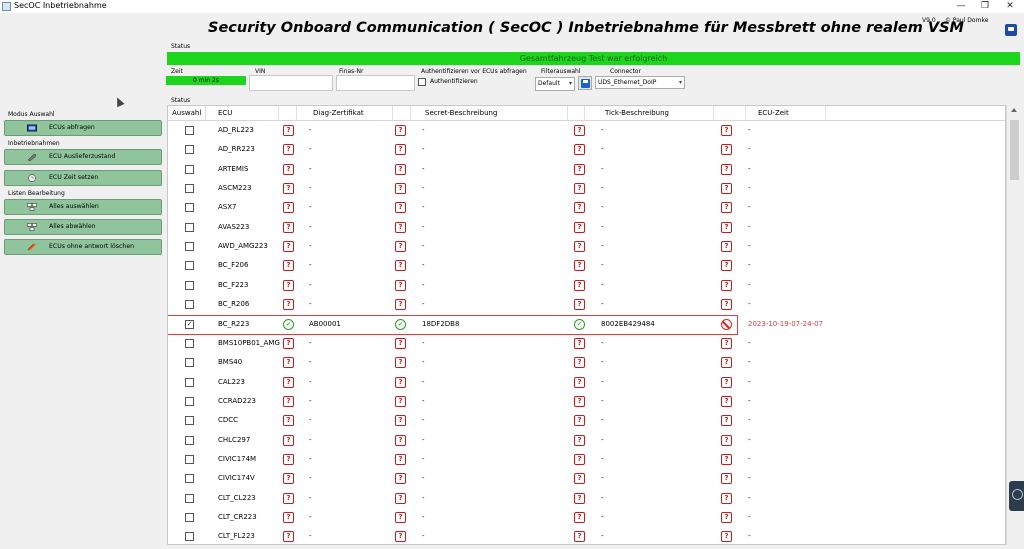  What do you see at coordinates (640, 82) in the screenshot?
I see `connector-select: UDS_Ethernet_DoIP ▾` at bounding box center [640, 82].